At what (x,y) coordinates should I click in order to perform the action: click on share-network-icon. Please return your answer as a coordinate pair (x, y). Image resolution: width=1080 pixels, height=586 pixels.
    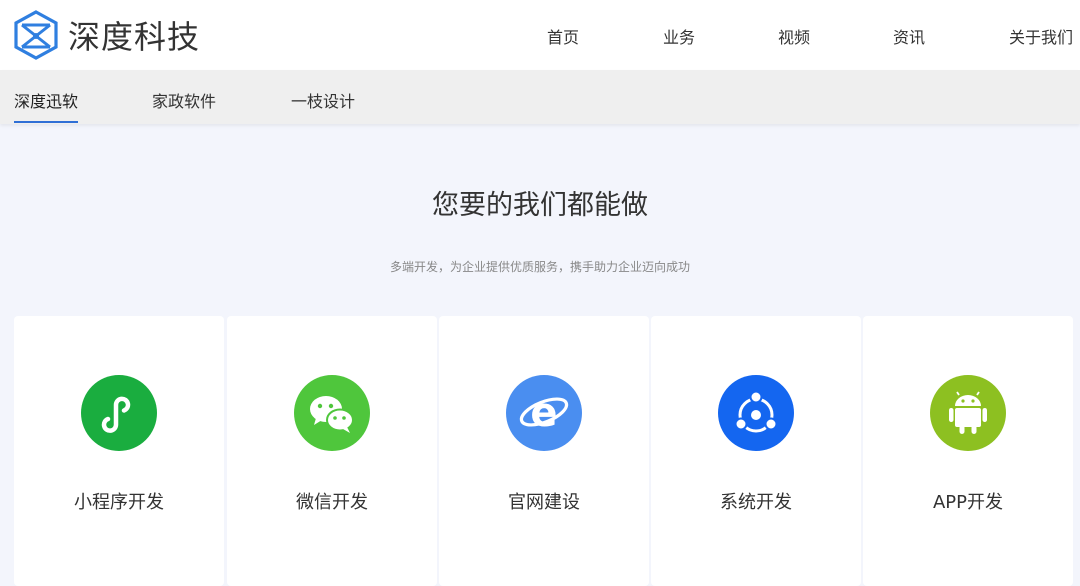
    Looking at the image, I should click on (756, 413).